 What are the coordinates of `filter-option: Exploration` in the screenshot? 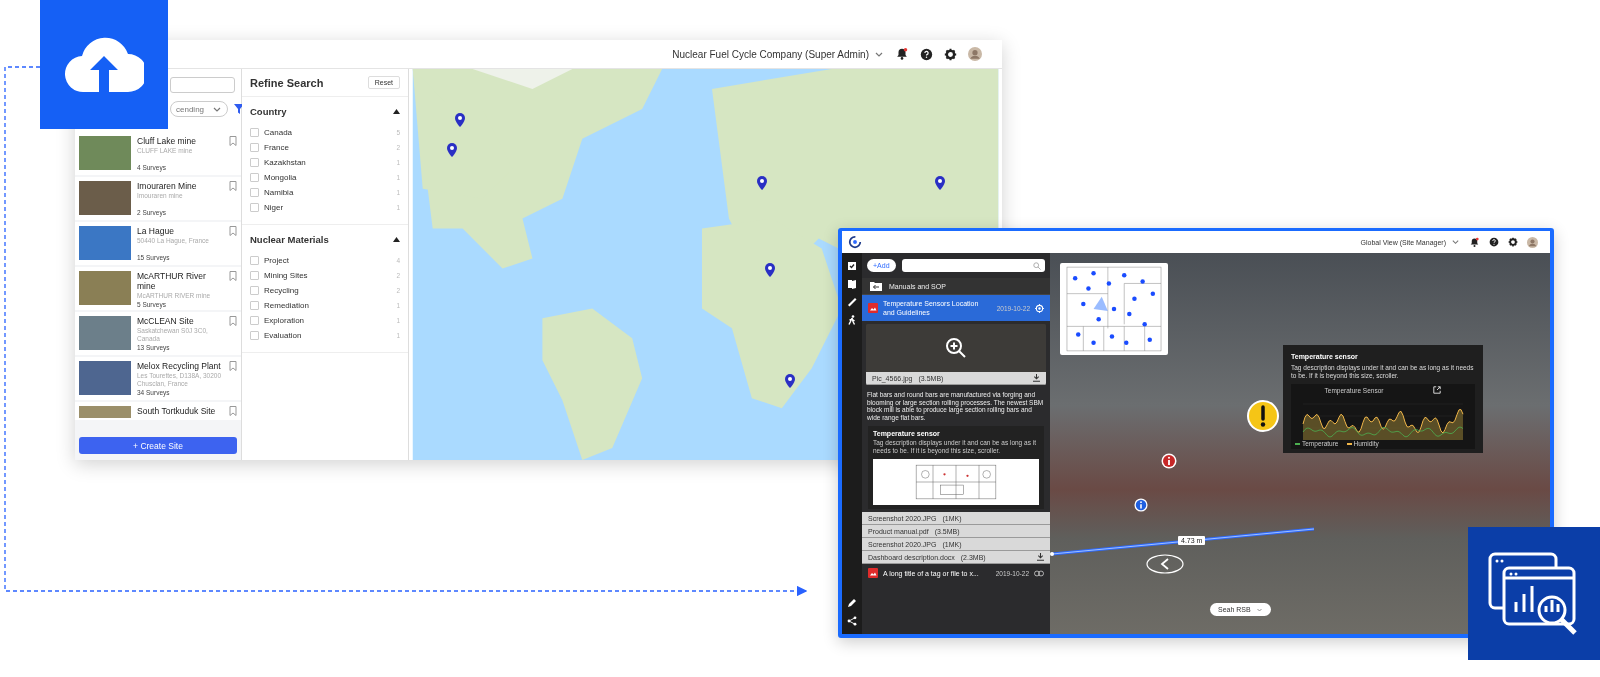 It's located at (328, 320).